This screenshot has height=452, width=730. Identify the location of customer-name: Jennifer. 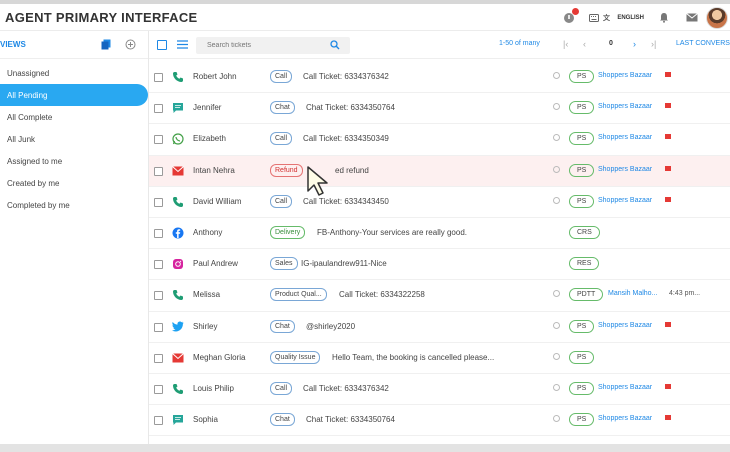
(207, 107).